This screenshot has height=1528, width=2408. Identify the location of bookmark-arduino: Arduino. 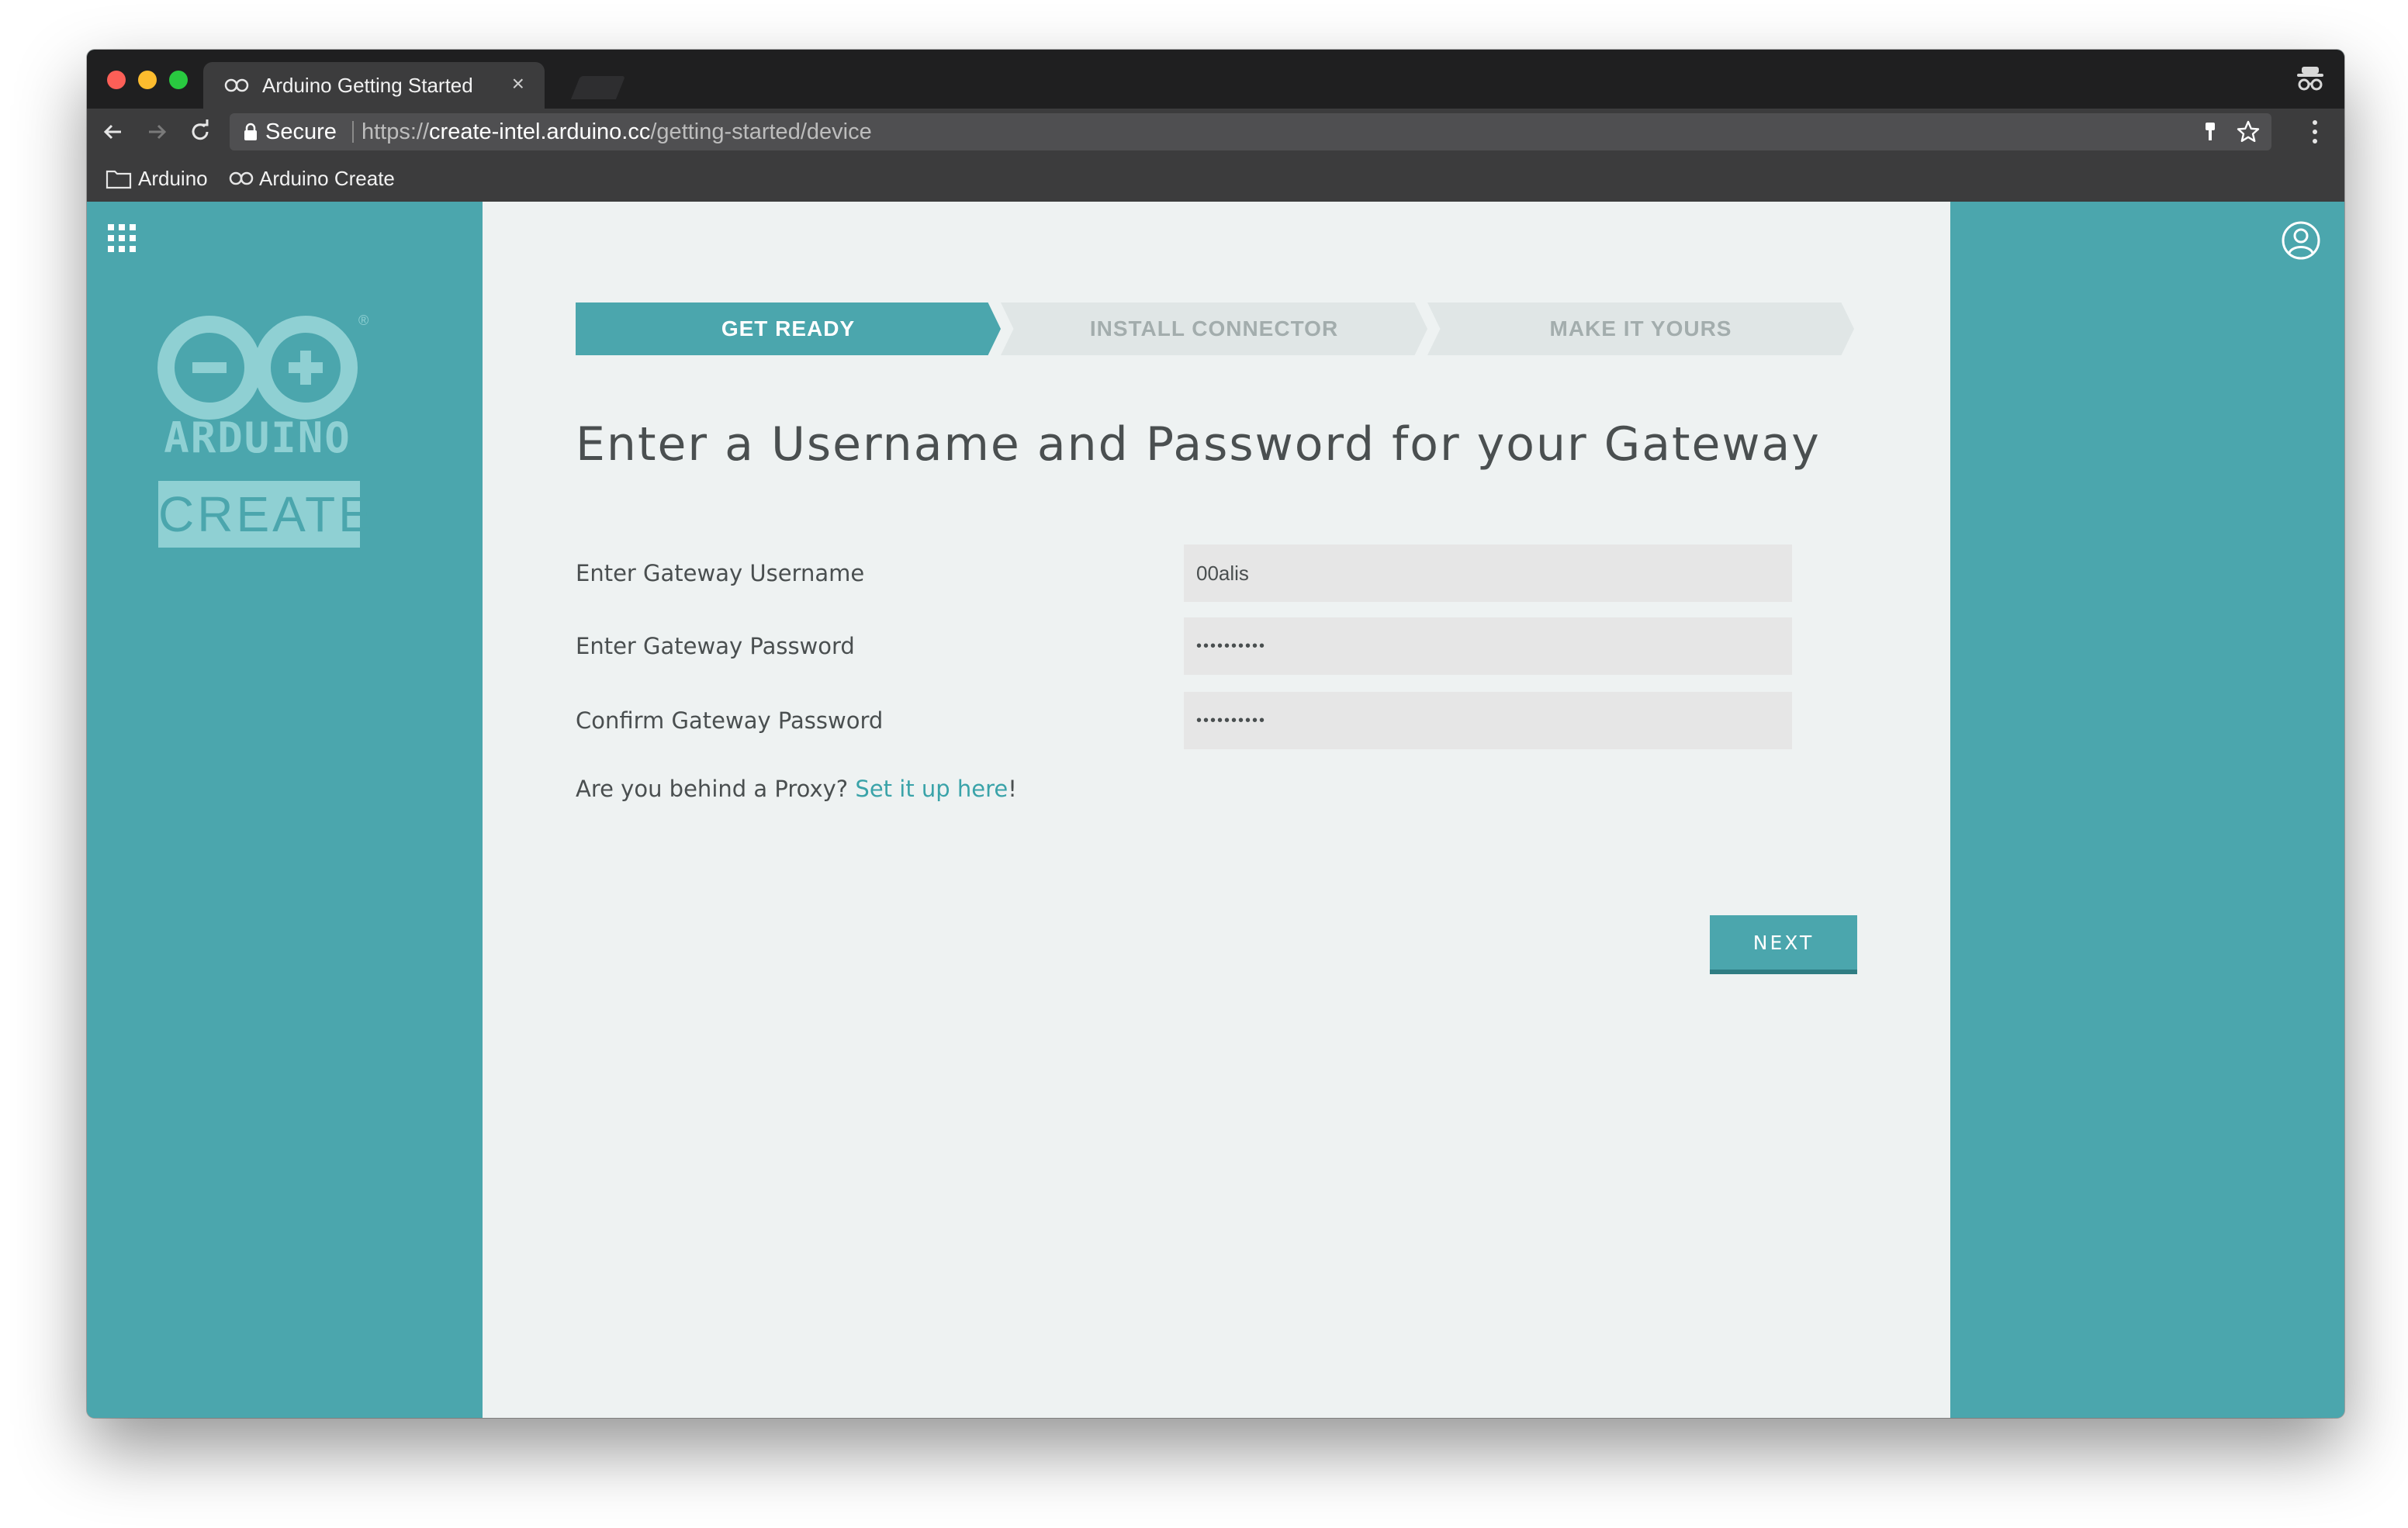
(160, 178).